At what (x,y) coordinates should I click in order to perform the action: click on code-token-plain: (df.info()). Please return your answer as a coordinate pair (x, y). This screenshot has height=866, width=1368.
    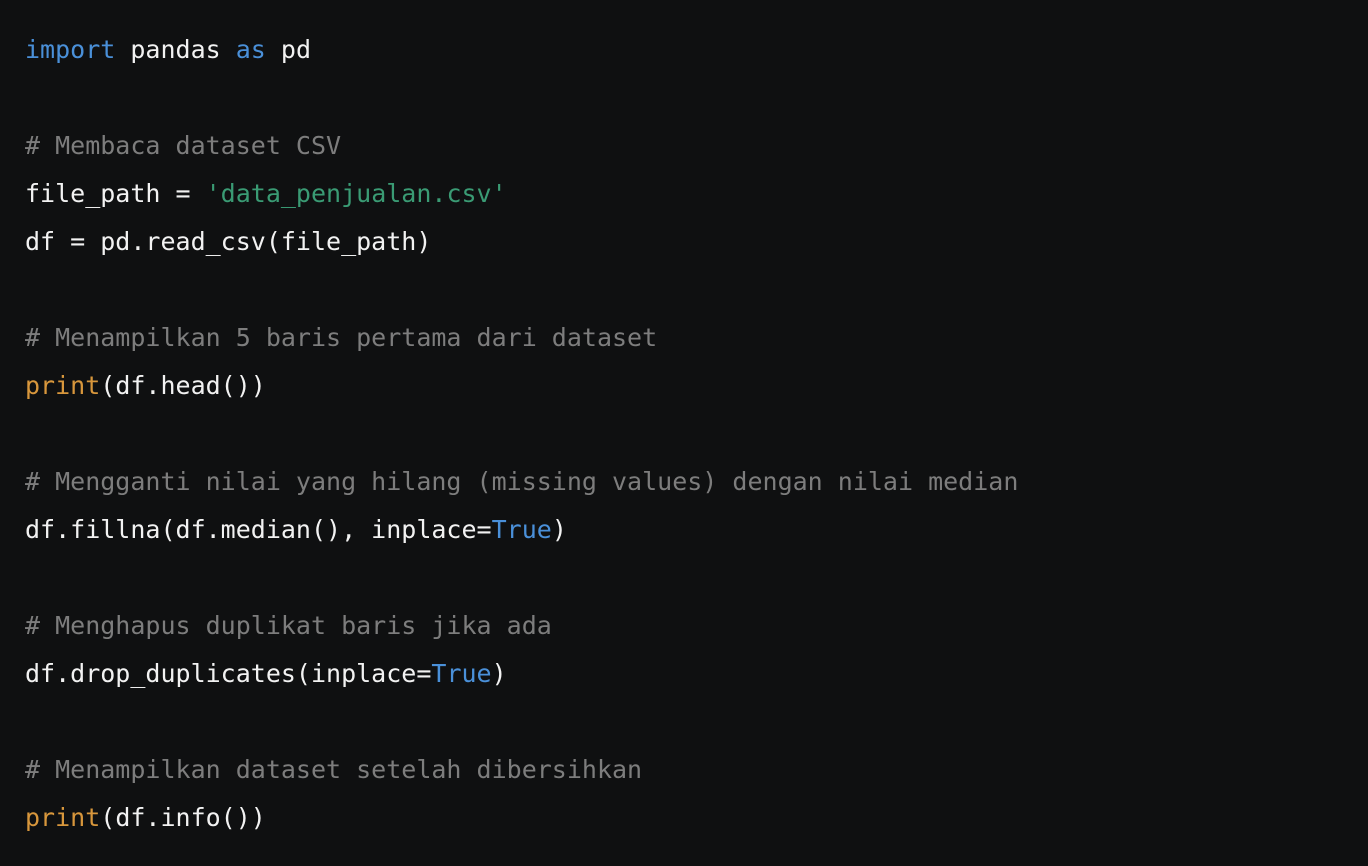
    Looking at the image, I should click on (183, 817).